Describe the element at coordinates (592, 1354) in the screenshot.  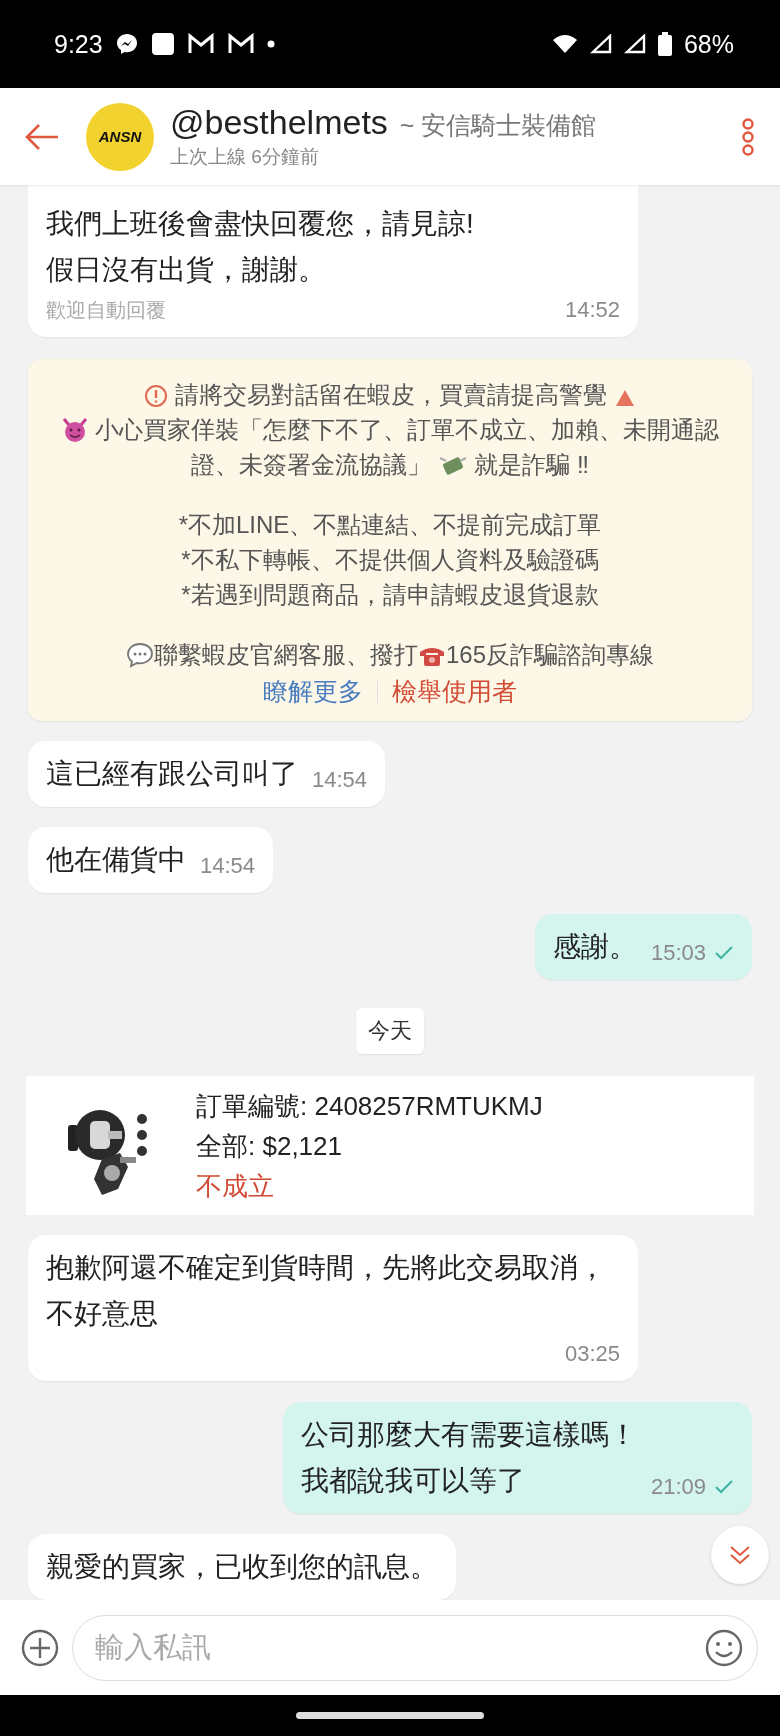
I see `message-time: 03:25` at that location.